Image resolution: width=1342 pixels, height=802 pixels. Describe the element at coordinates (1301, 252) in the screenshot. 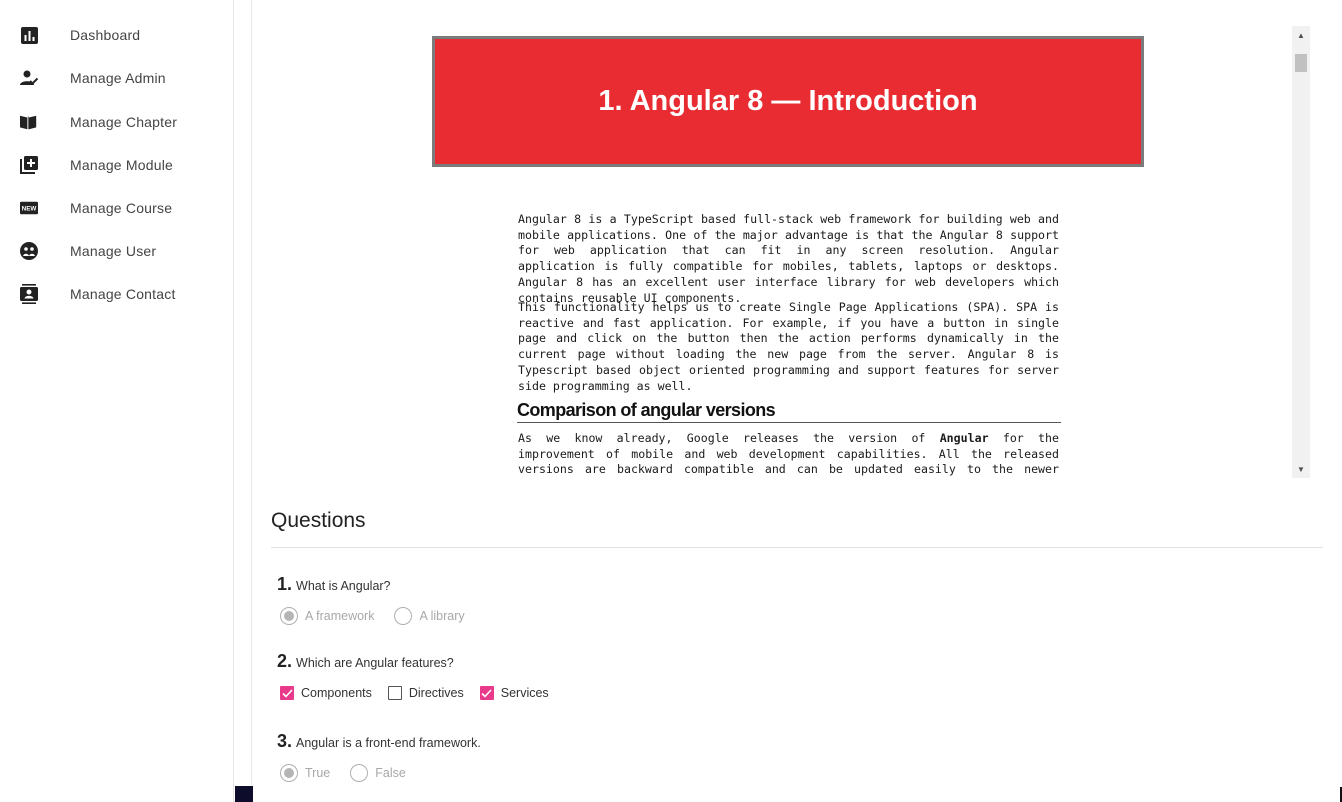

I see `document-scrollbar: ▲ ▼` at that location.